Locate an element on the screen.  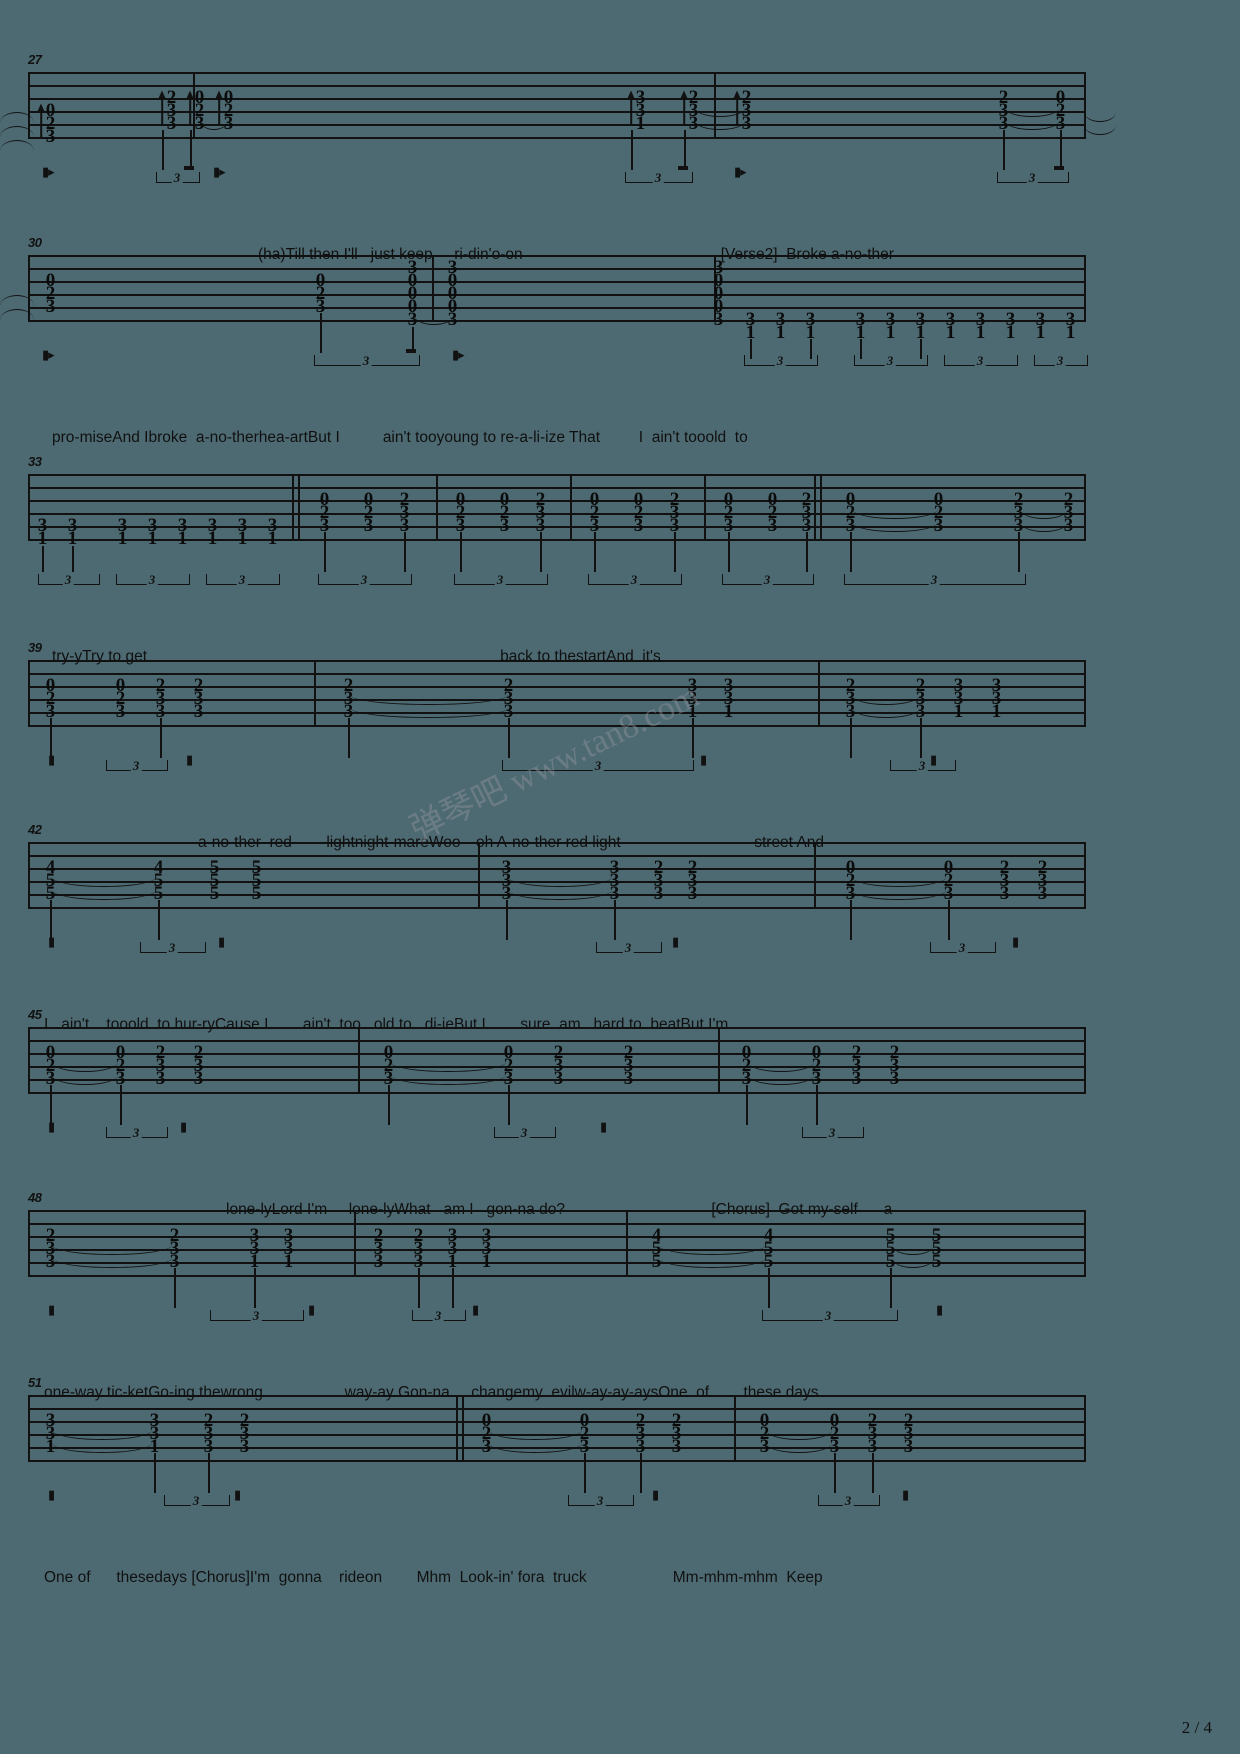
strum-stem is located at coordinates (190, 111).